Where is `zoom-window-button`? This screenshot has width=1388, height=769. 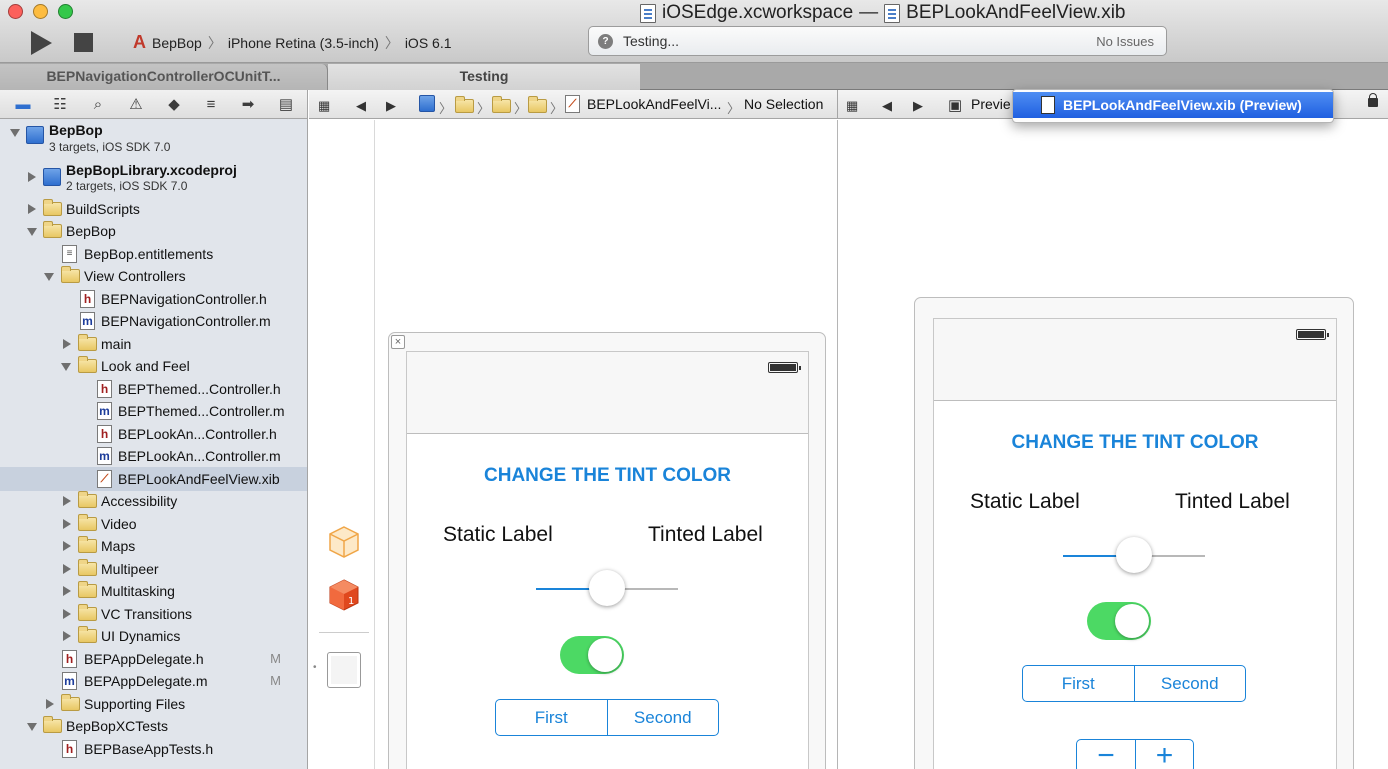
zoom-window-button is located at coordinates (65, 11).